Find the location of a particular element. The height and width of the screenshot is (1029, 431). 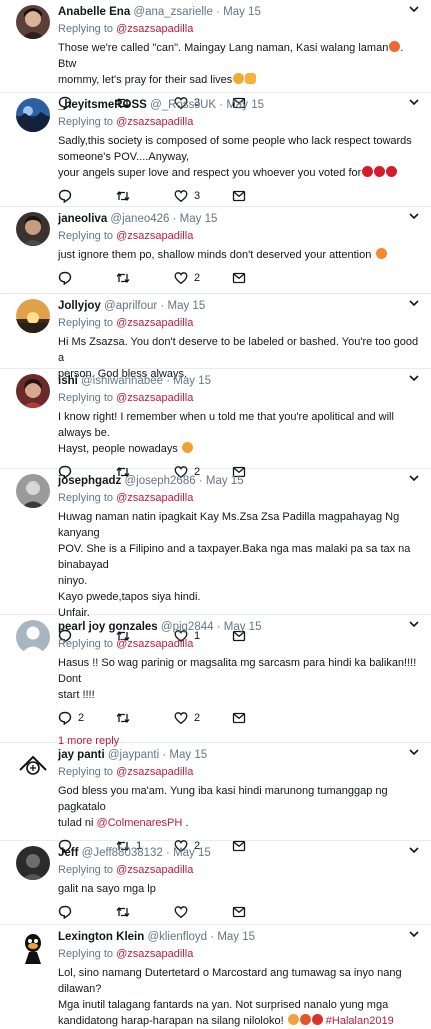

author-handle: @ana_zsarielle is located at coordinates (172, 12).